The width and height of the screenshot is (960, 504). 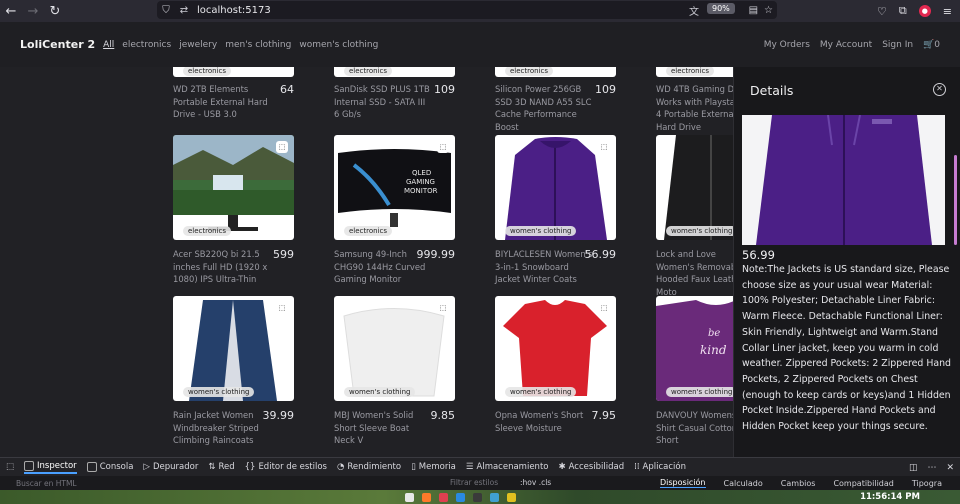 What do you see at coordinates (33, 11) in the screenshot?
I see `forward-icon: →` at bounding box center [33, 11].